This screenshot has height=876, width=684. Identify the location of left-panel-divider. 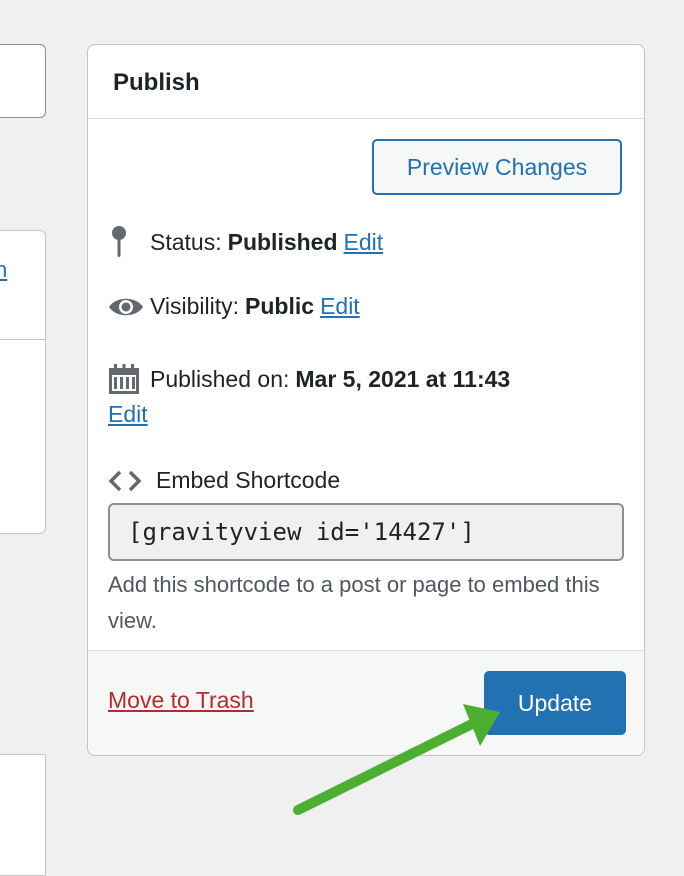
(22, 339).